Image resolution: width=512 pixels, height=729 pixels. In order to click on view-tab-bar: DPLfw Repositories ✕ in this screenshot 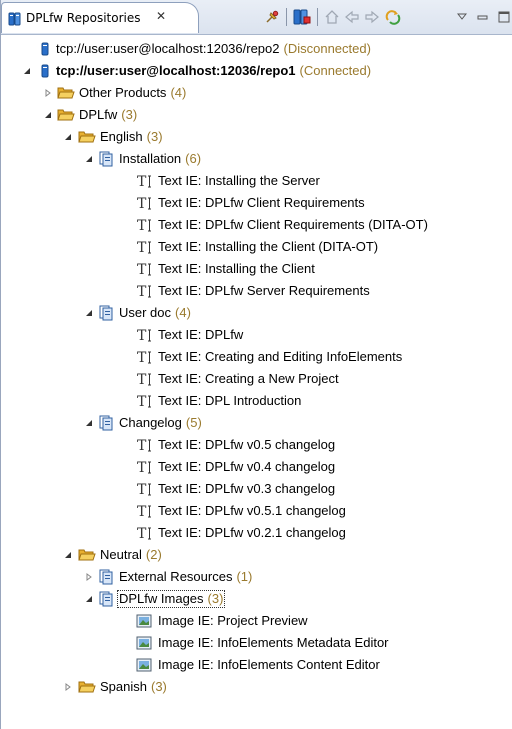, I will do `click(256, 17)`.